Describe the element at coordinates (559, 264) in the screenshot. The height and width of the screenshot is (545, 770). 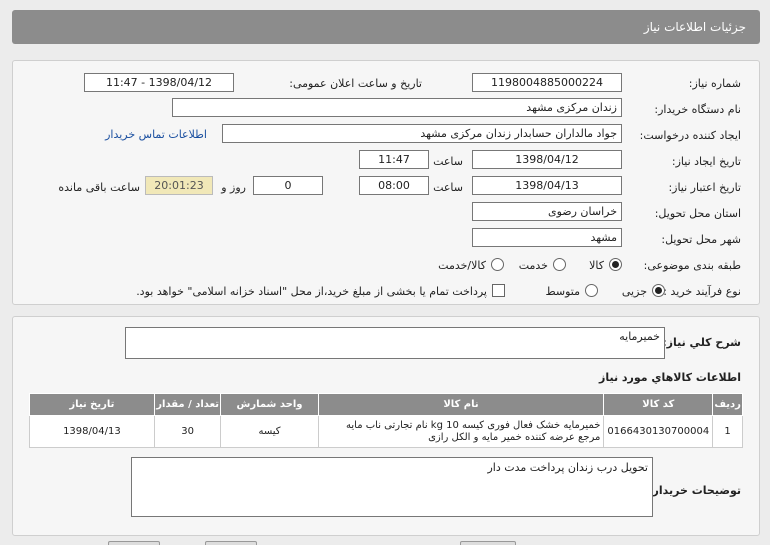
I see `category-service-radio` at that location.